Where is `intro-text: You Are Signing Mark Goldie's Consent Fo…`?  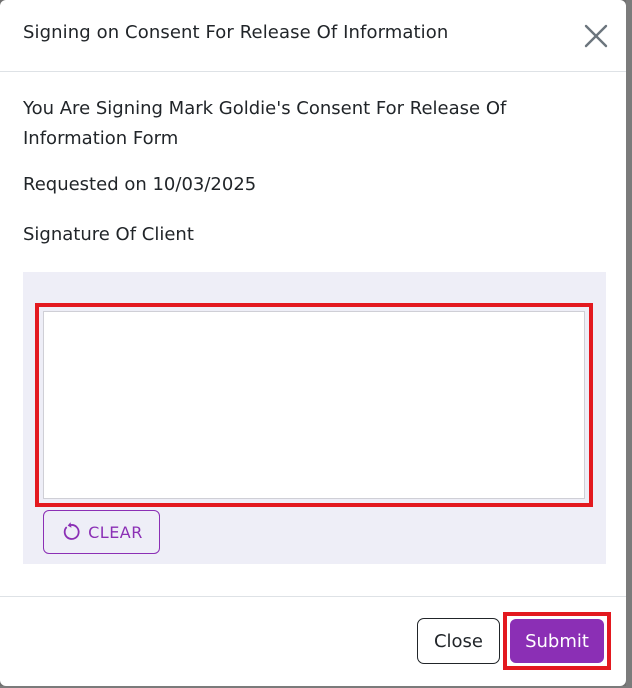
intro-text: You Are Signing Mark Goldie's Consent Fo… is located at coordinates (265, 123).